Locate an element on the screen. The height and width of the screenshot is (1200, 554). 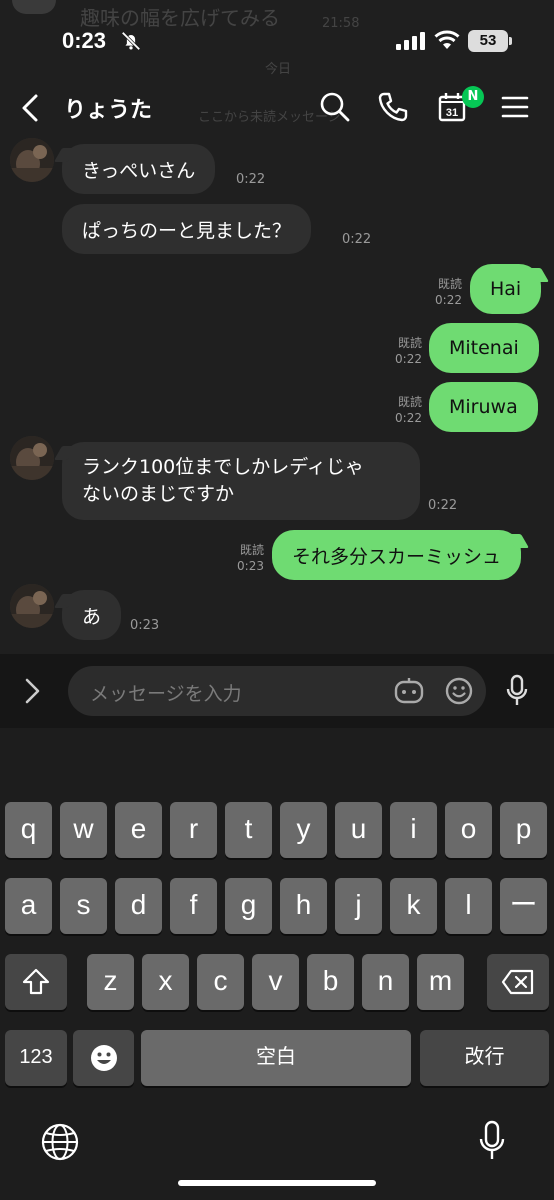
key-f: f is located at coordinates (193, 906).